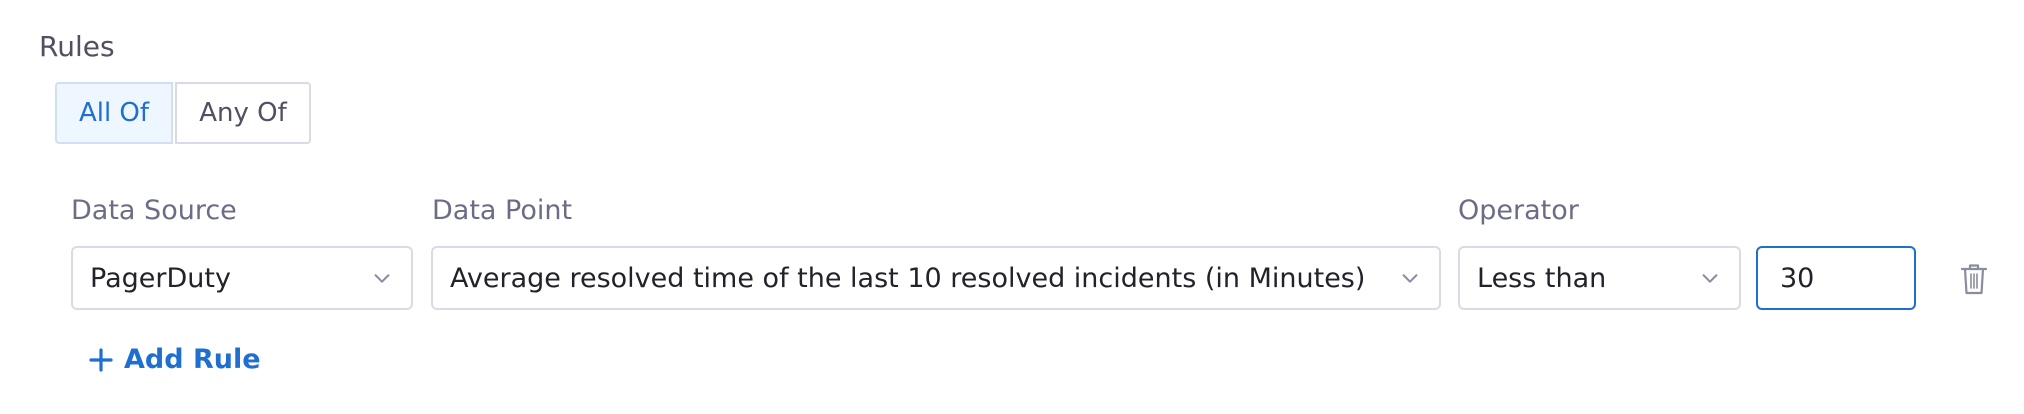 Image resolution: width=2024 pixels, height=414 pixels. What do you see at coordinates (77, 46) in the screenshot?
I see `section-title-rules: Rules` at bounding box center [77, 46].